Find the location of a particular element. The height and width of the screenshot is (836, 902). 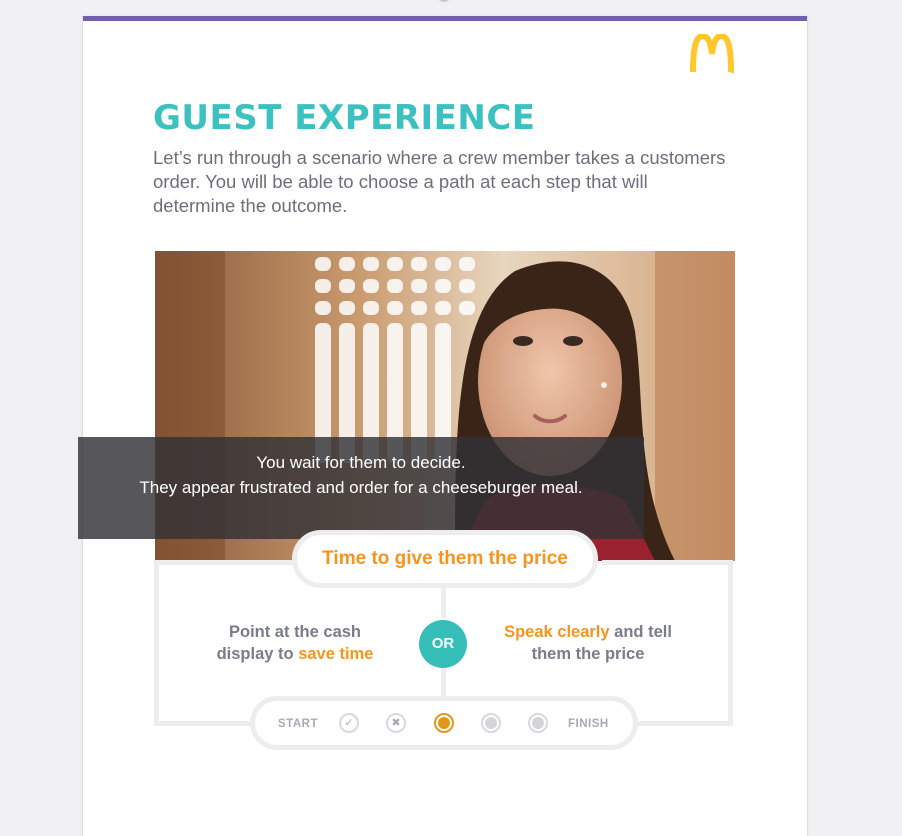

diagram-top-right-line is located at coordinates (667, 562).